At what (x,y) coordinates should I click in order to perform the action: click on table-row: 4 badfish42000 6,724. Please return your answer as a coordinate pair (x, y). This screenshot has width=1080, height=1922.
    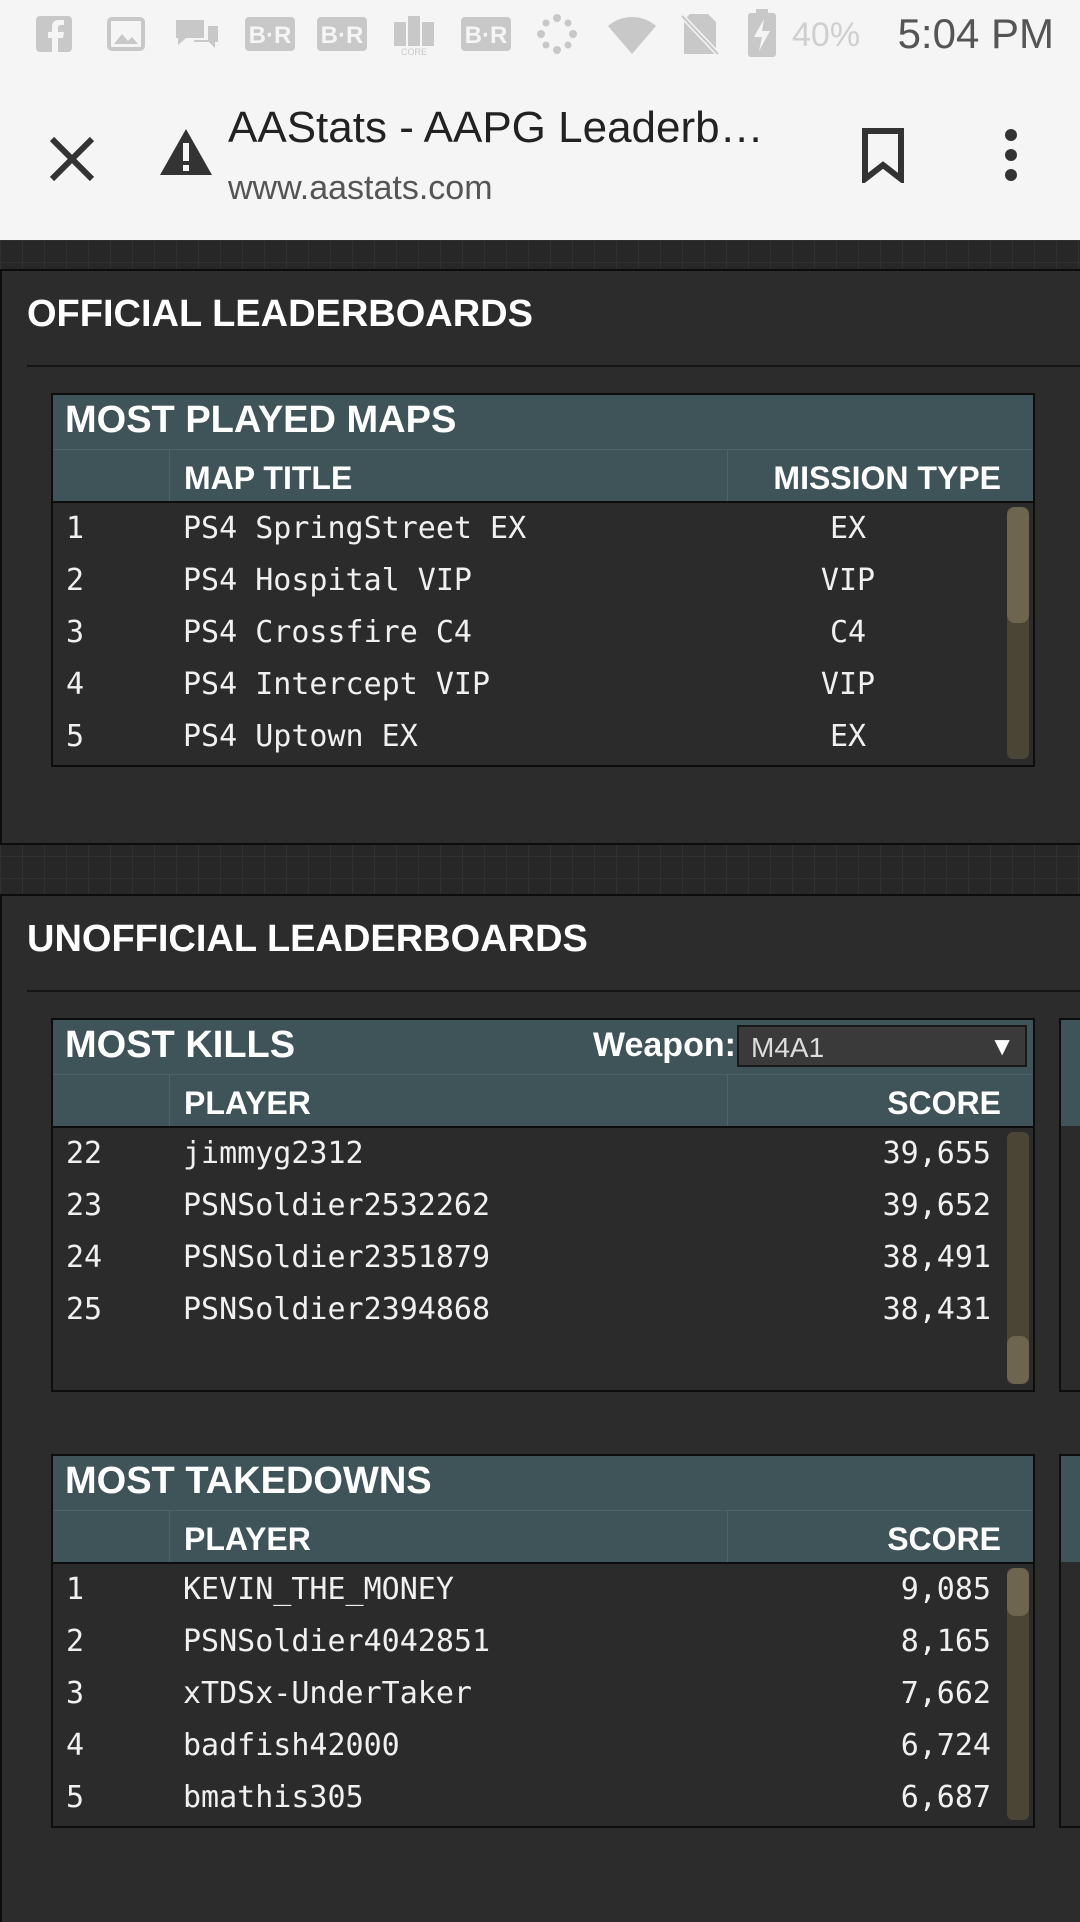
    Looking at the image, I should click on (543, 1746).